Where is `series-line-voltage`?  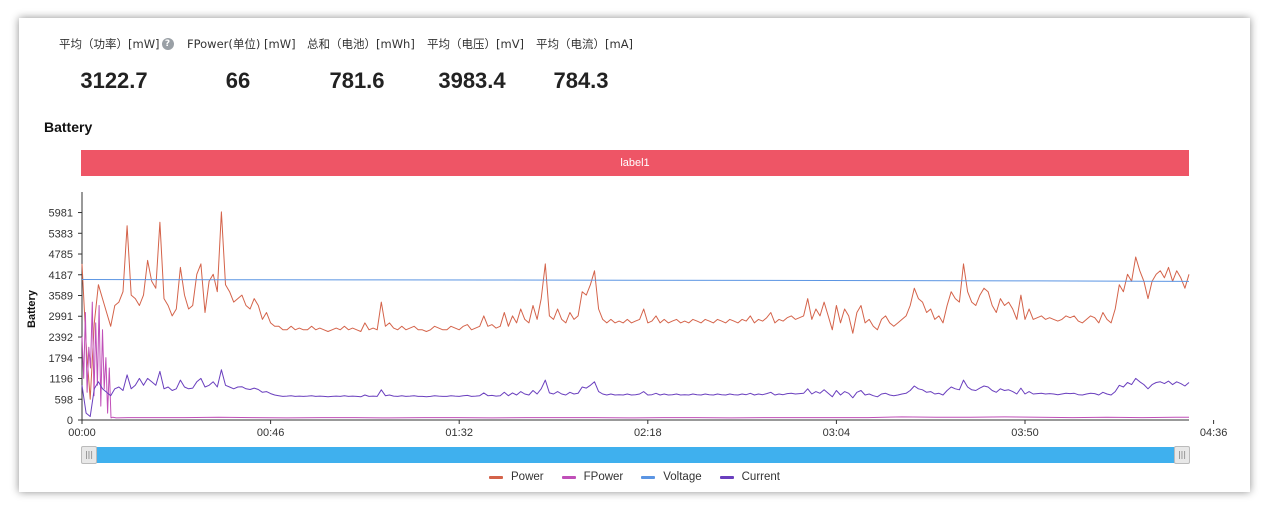 series-line-voltage is located at coordinates (635, 280).